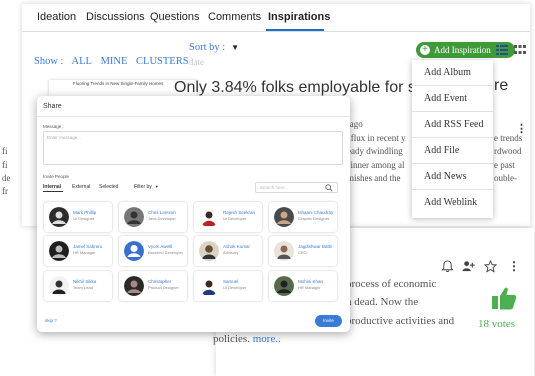 Image resolution: width=535 pixels, height=376 pixels. Describe the element at coordinates (231, 252) in the screenshot. I see `person-role: Advisory` at that location.